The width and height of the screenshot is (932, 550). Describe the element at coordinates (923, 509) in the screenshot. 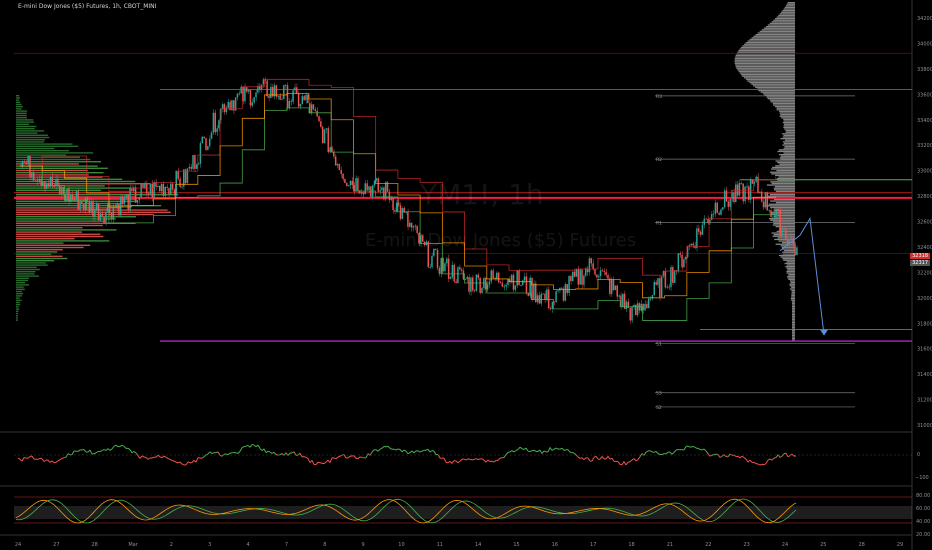

I see `osc2-axis-label: 60.00` at that location.